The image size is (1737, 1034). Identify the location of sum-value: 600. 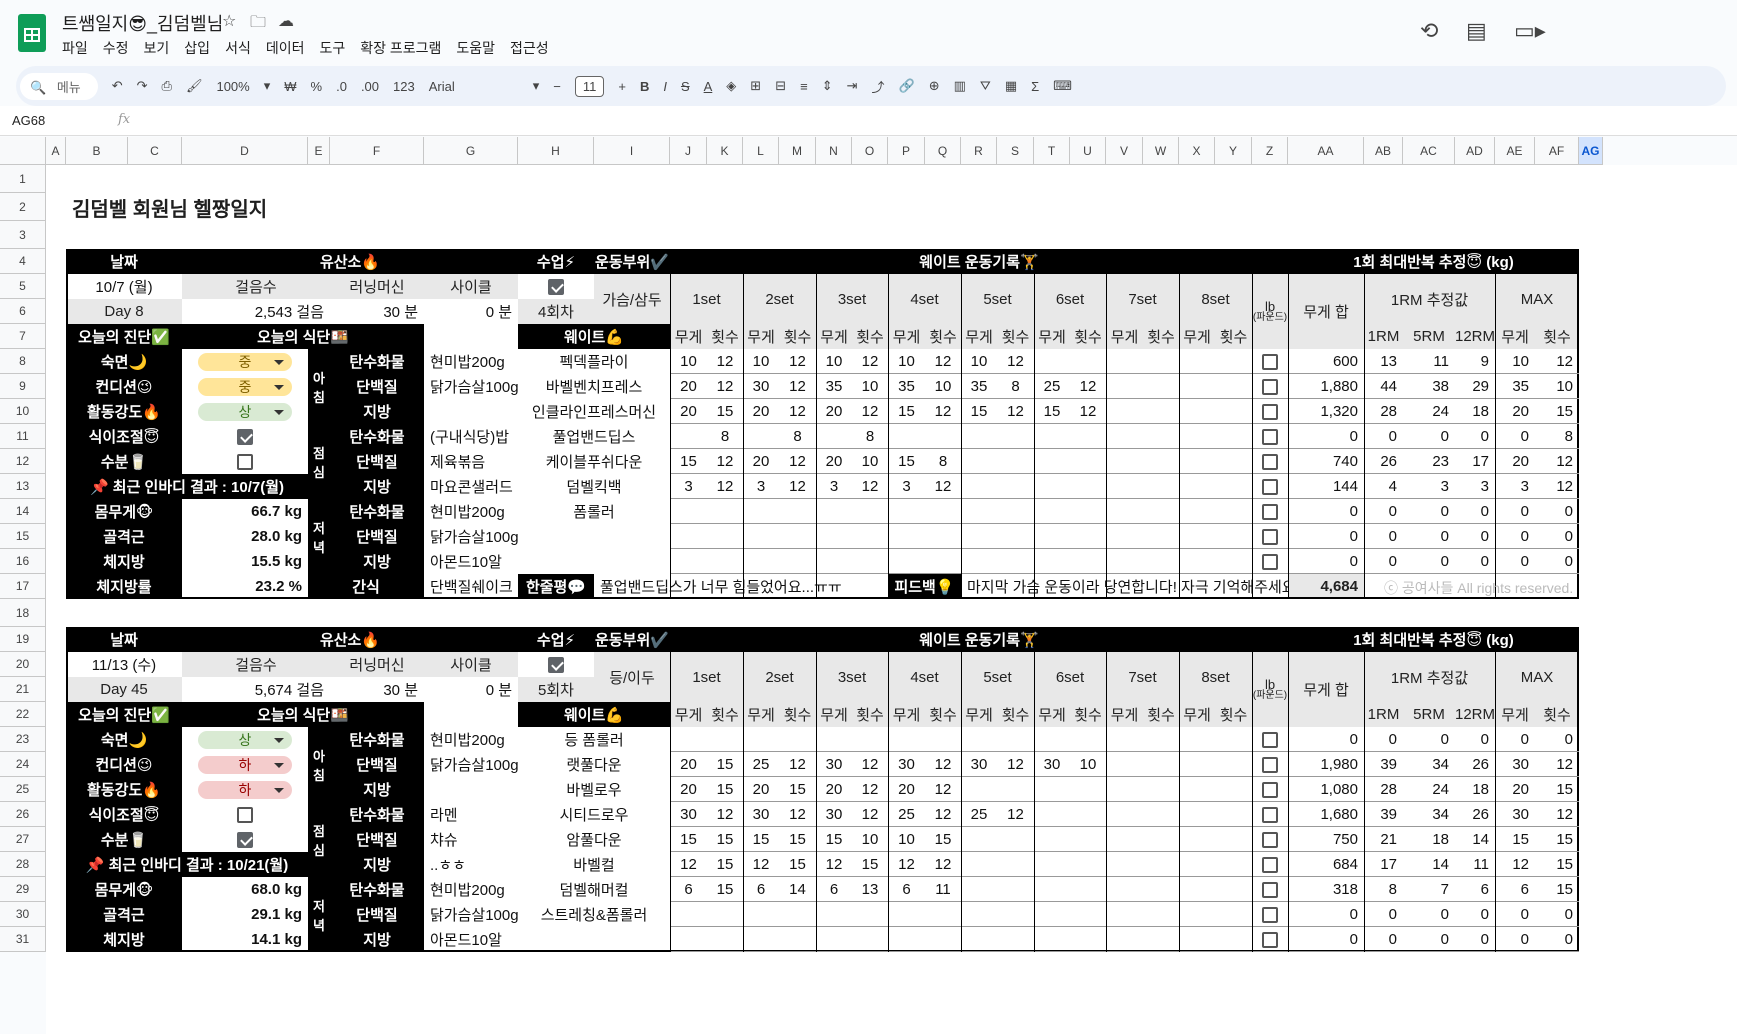
(1326, 361).